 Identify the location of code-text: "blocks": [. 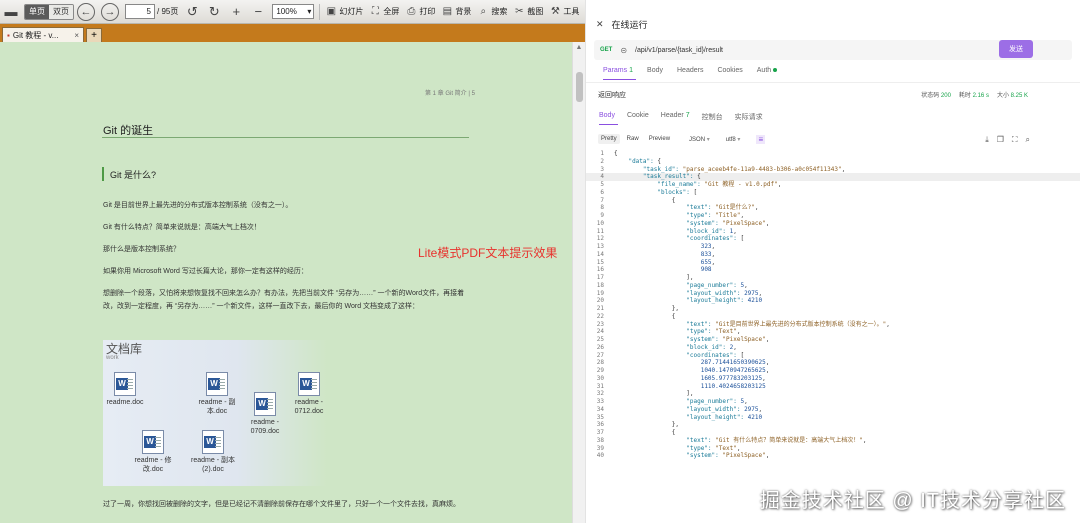
(677, 192).